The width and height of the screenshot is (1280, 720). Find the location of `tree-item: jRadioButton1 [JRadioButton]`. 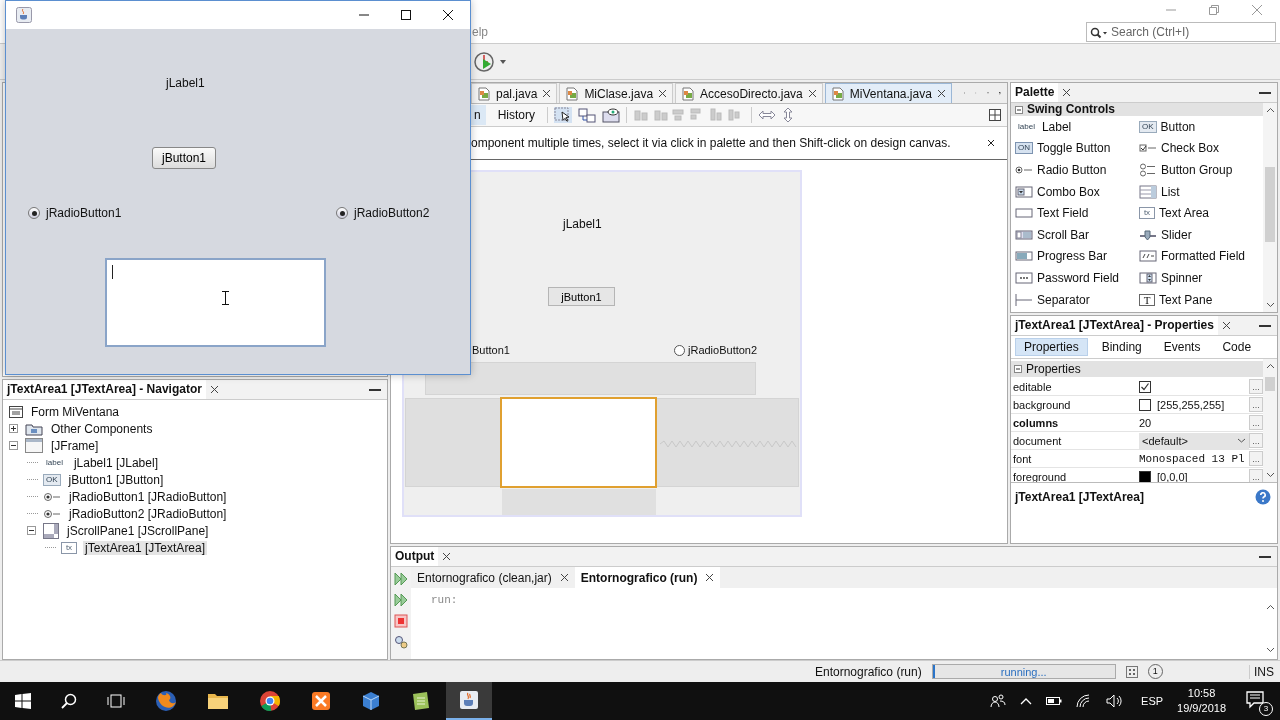

tree-item: jRadioButton1 [JRadioButton] is located at coordinates (148, 496).